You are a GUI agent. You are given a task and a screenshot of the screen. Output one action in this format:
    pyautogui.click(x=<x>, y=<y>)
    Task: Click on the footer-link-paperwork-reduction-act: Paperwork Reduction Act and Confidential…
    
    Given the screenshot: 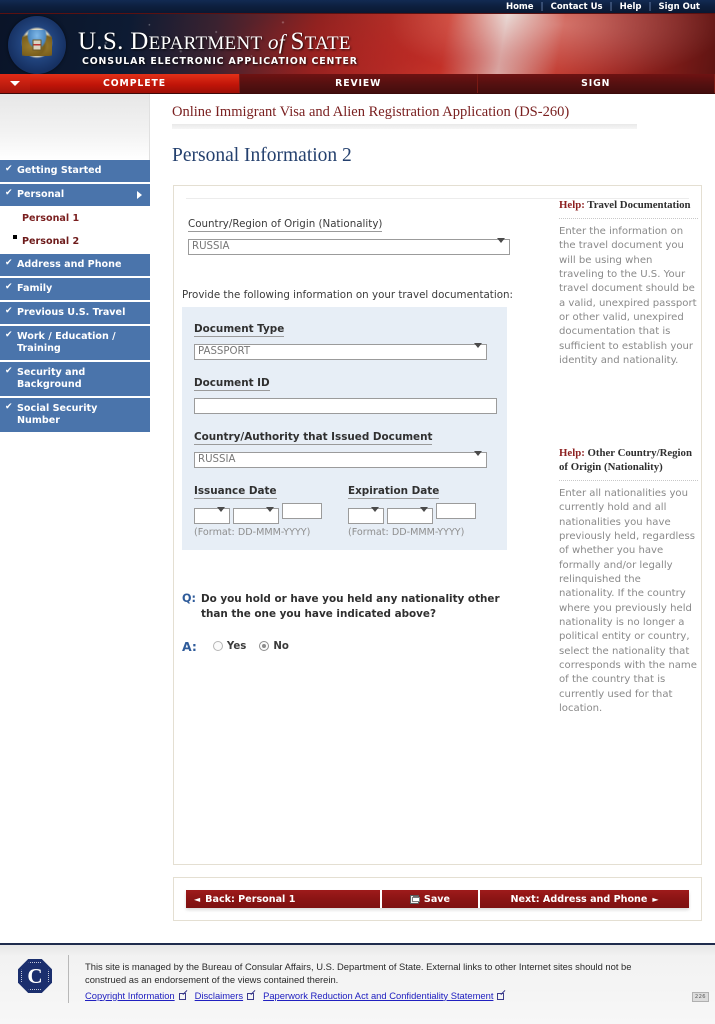 What is the action you would take?
    pyautogui.click(x=378, y=995)
    